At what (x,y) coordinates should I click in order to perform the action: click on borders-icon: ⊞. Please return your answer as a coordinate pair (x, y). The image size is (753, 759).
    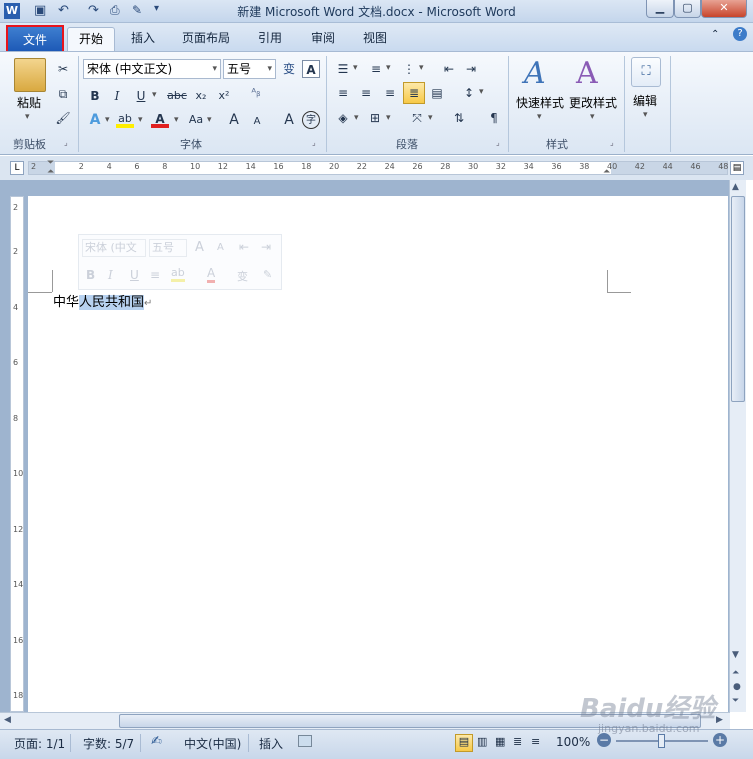
    Looking at the image, I should click on (375, 118).